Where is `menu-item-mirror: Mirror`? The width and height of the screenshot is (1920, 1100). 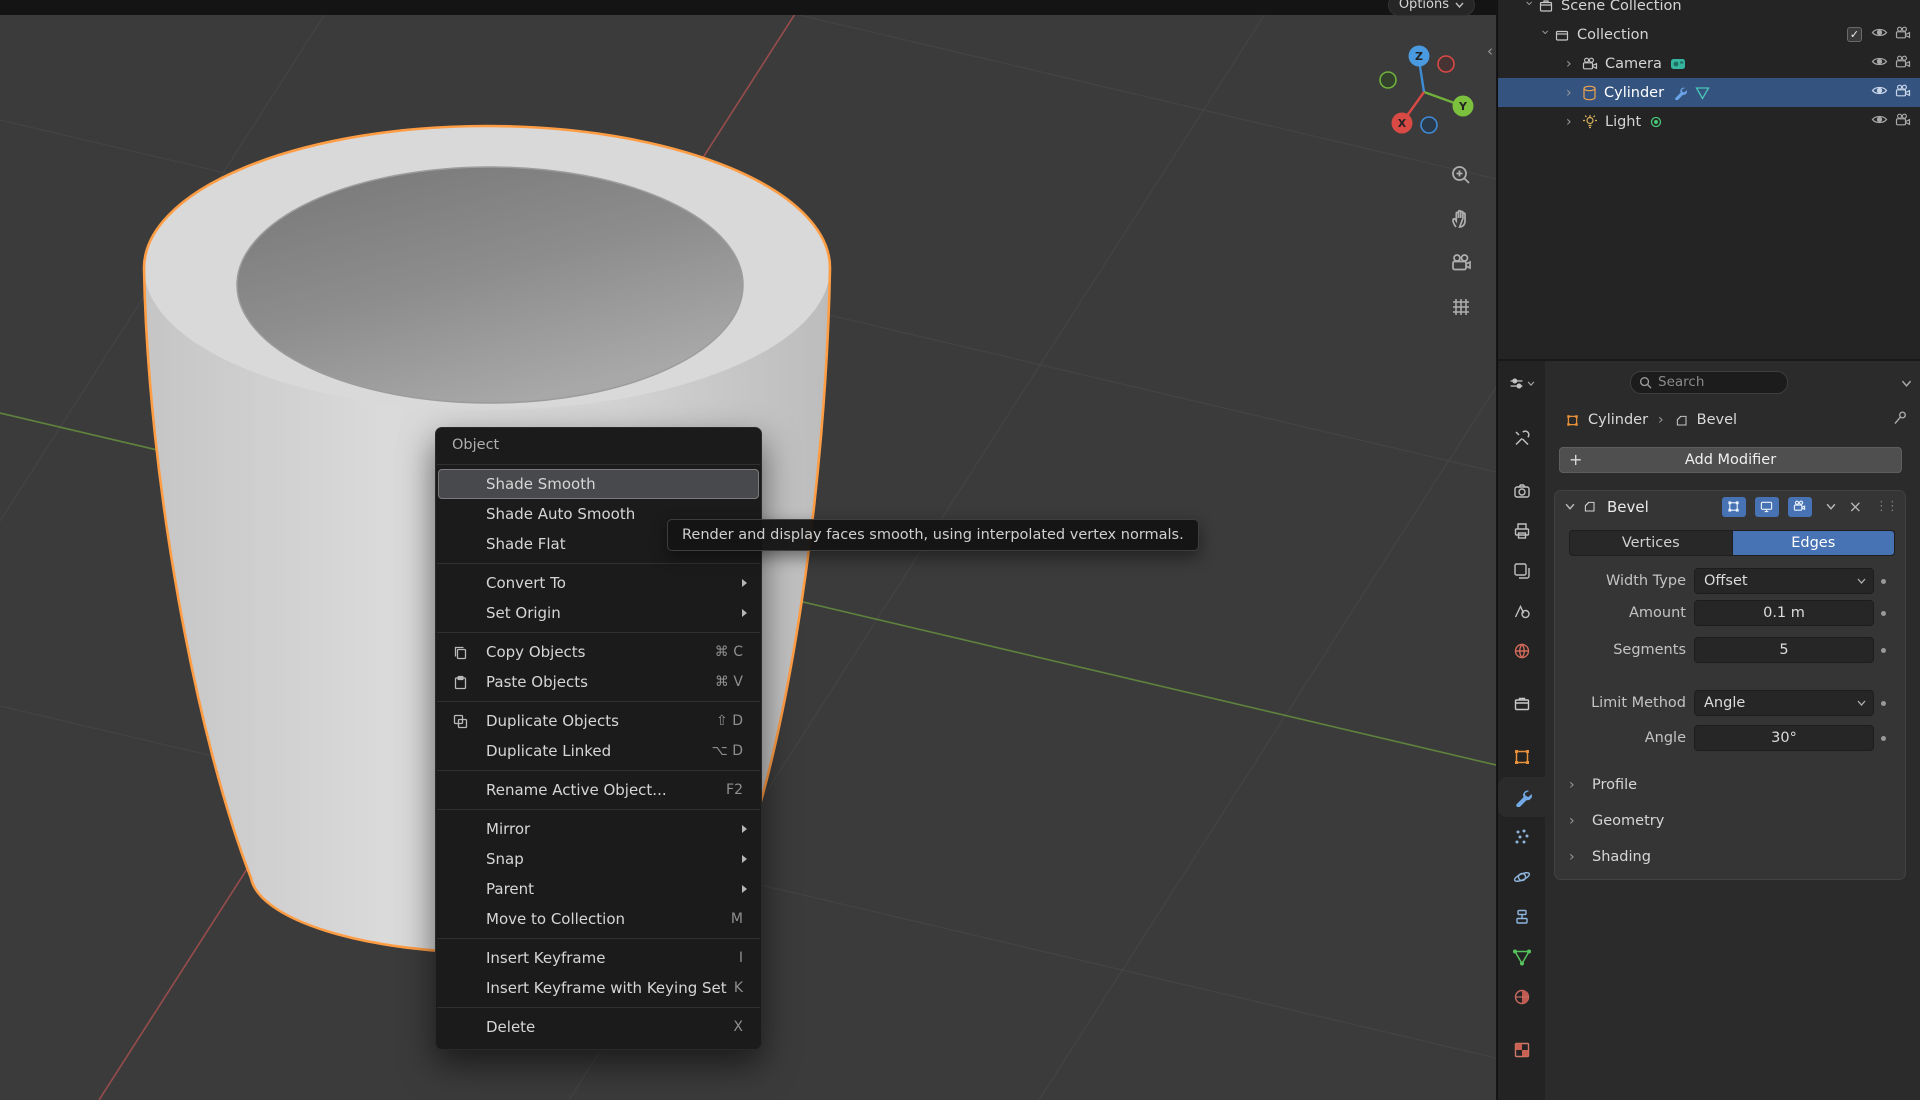
menu-item-mirror: Mirror is located at coordinates (598, 829).